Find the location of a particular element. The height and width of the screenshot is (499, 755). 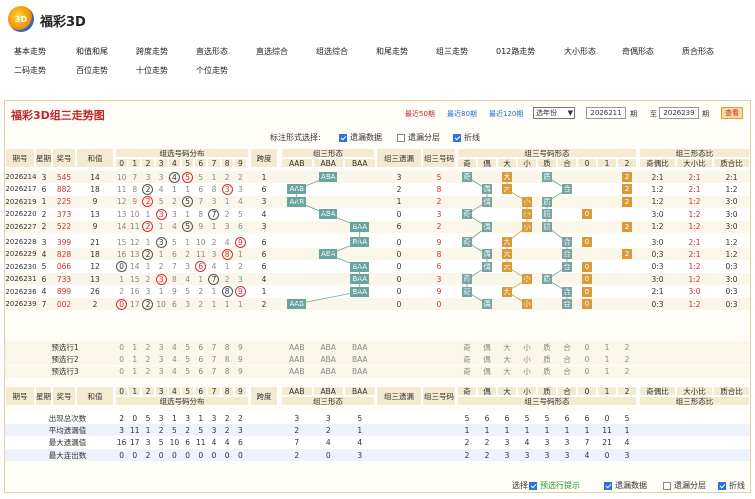

nav-item-7: 组三走势 is located at coordinates (452, 51).